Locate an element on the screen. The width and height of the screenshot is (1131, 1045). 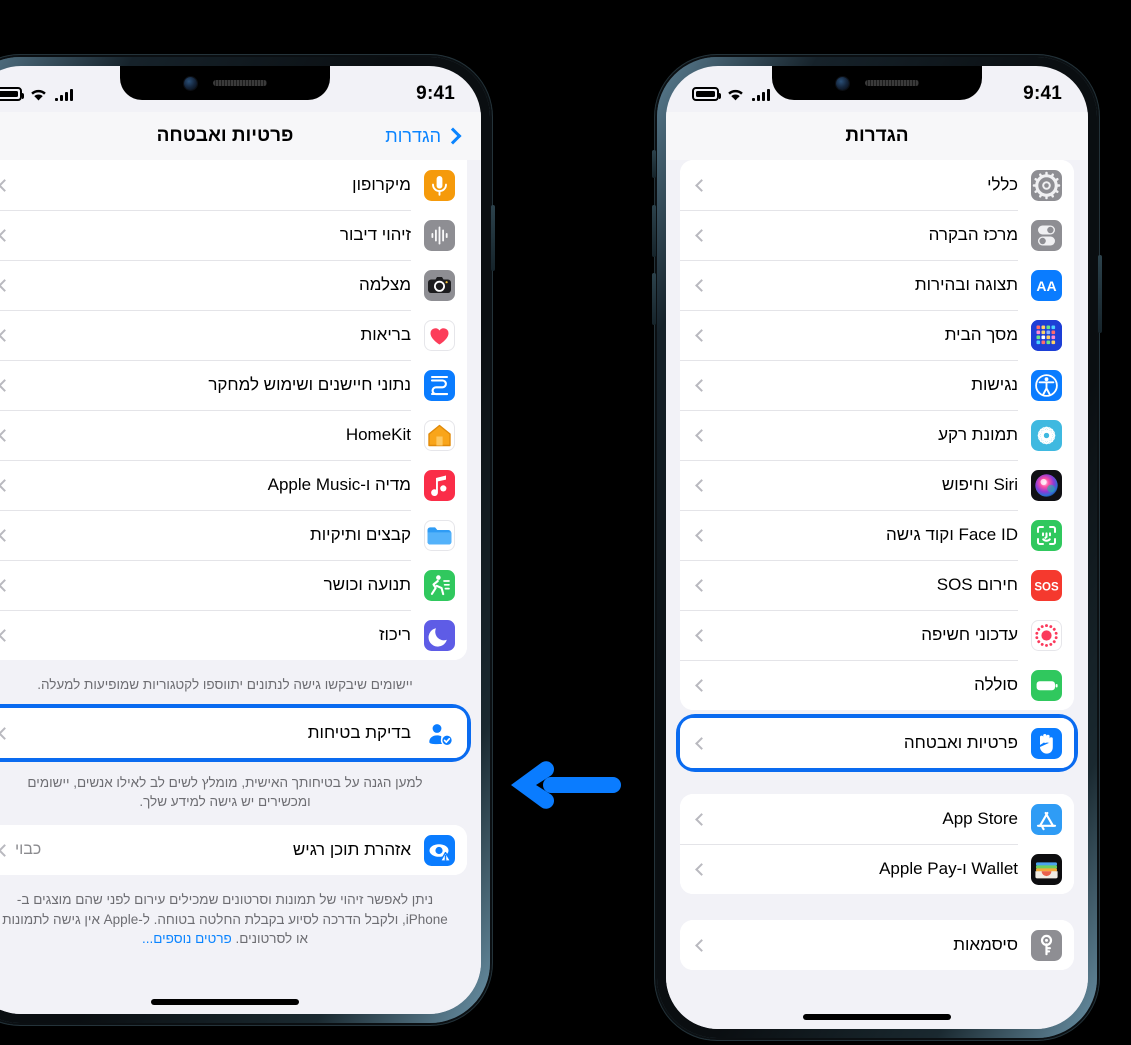
back-button-label: הגדרות is located at coordinates (413, 135).